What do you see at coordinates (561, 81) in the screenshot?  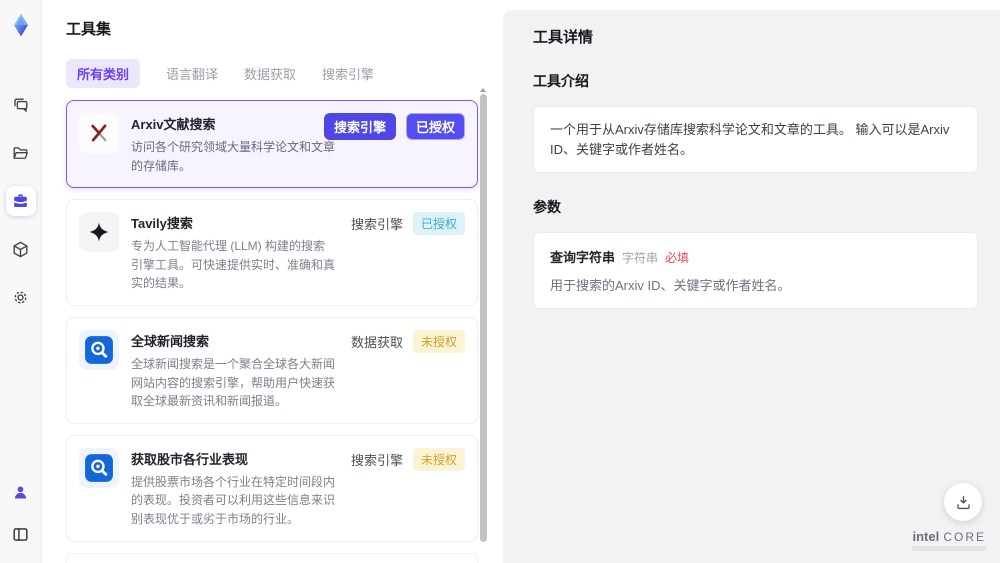 I see `intro-heading: 工具介绍` at bounding box center [561, 81].